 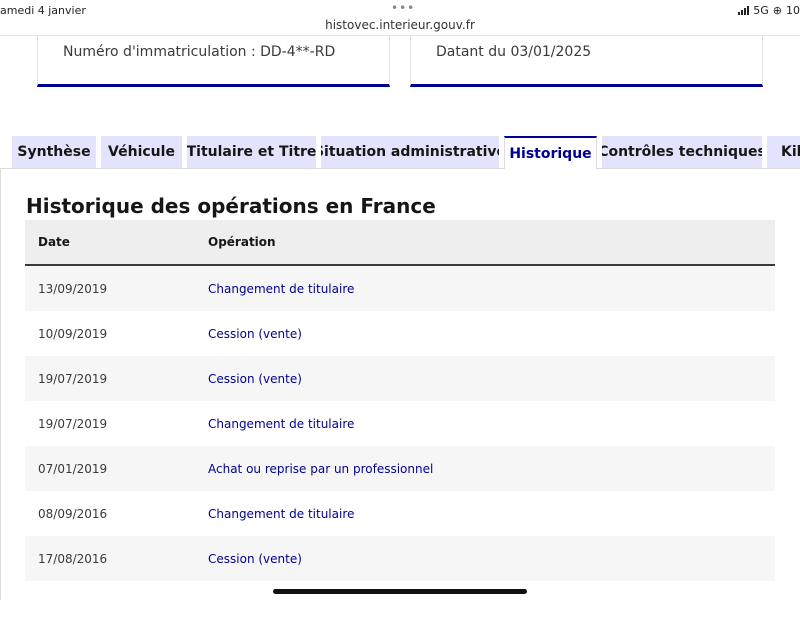 What do you see at coordinates (400, 333) in the screenshot?
I see `table-row: 10/09/2019 Cession (vente)` at bounding box center [400, 333].